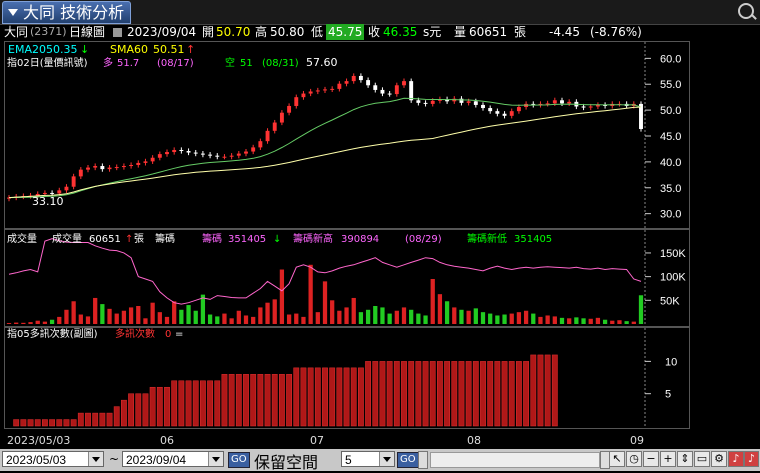 The image size is (760, 473). I want to click on settings-icon: ⚙, so click(719, 459).